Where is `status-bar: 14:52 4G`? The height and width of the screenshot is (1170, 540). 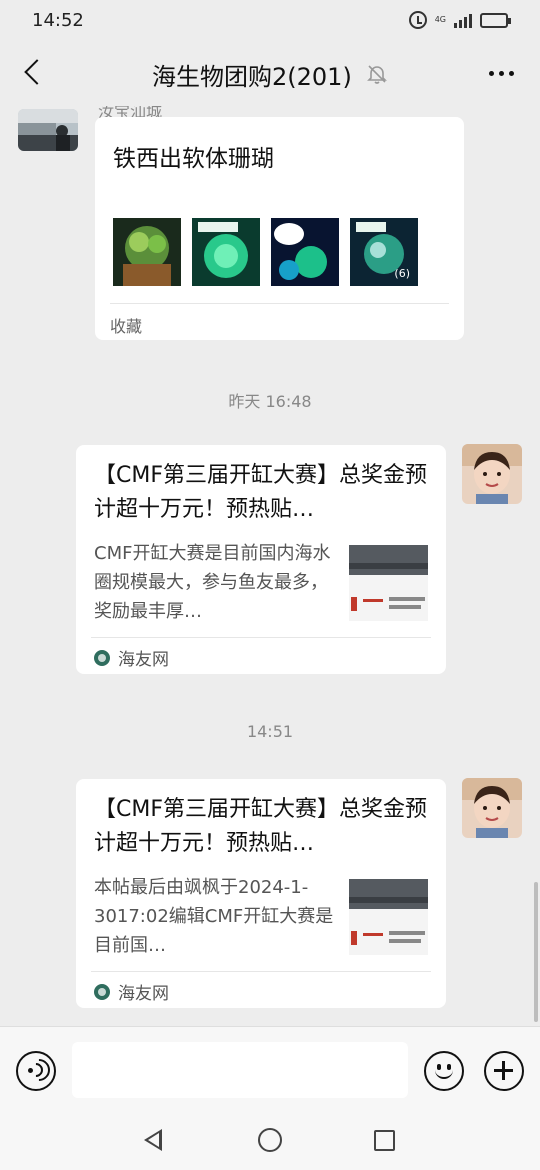
status-bar: 14:52 4G is located at coordinates (270, 20).